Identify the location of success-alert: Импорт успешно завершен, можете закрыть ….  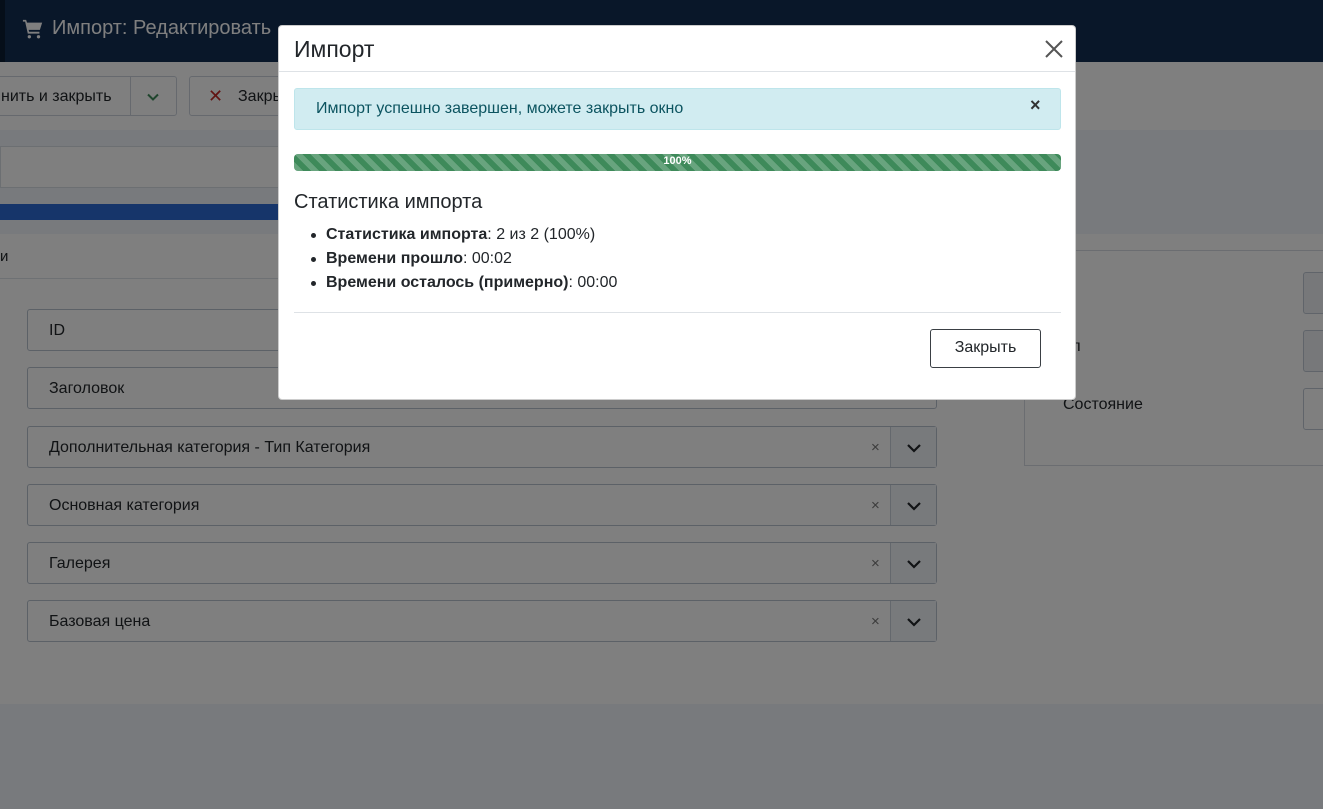
(677, 109).